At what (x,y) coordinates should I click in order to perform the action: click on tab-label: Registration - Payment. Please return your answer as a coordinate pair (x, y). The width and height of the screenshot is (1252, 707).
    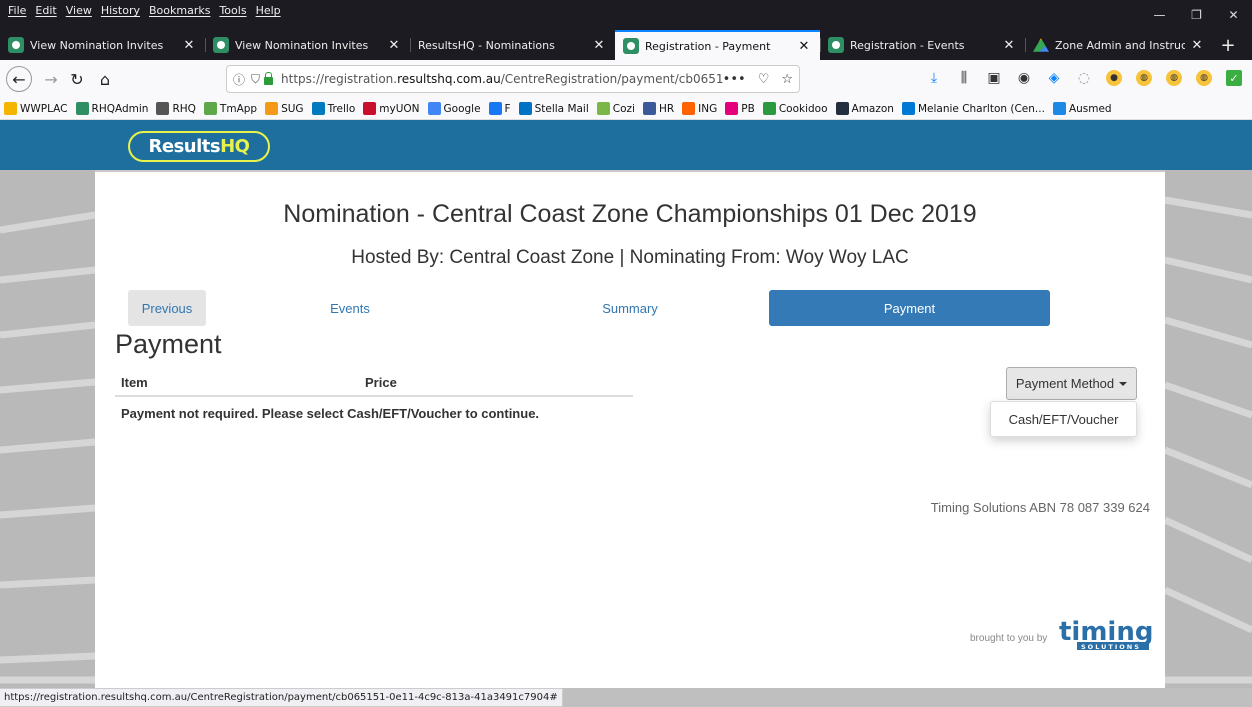
    Looking at the image, I should click on (708, 46).